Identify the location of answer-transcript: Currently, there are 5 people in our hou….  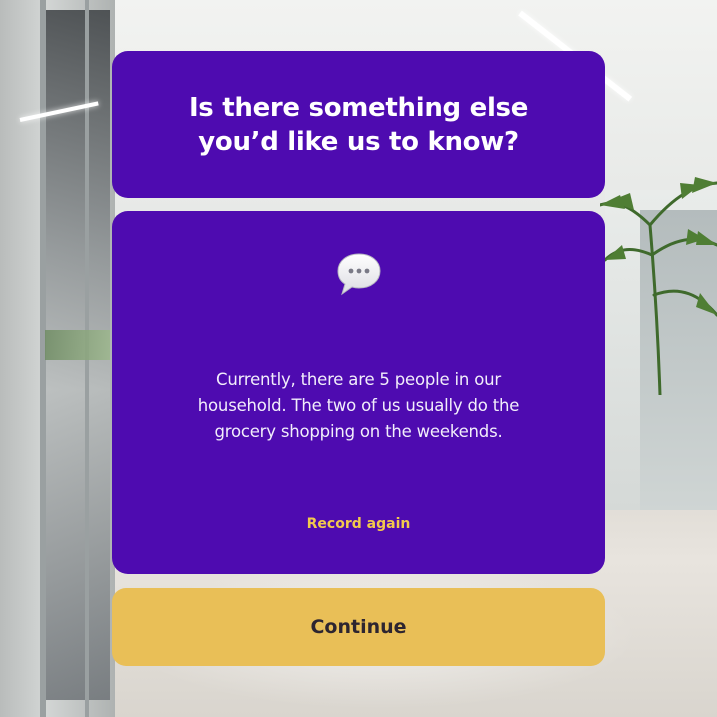
(358, 405).